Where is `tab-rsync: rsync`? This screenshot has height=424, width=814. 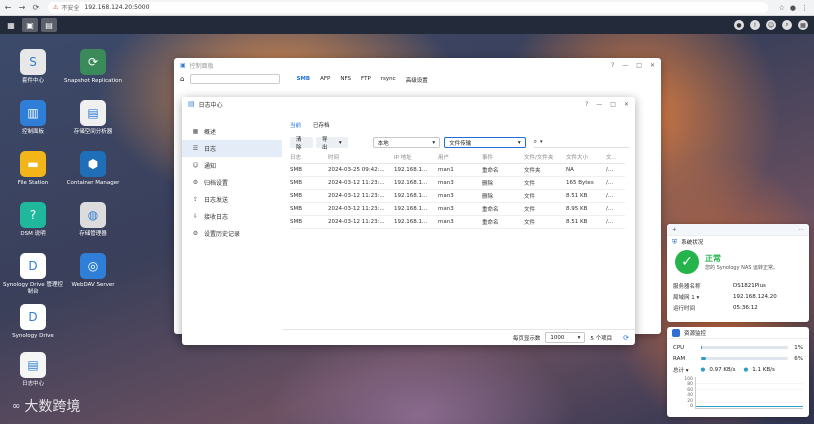
tab-rsync: rsync is located at coordinates (388, 80).